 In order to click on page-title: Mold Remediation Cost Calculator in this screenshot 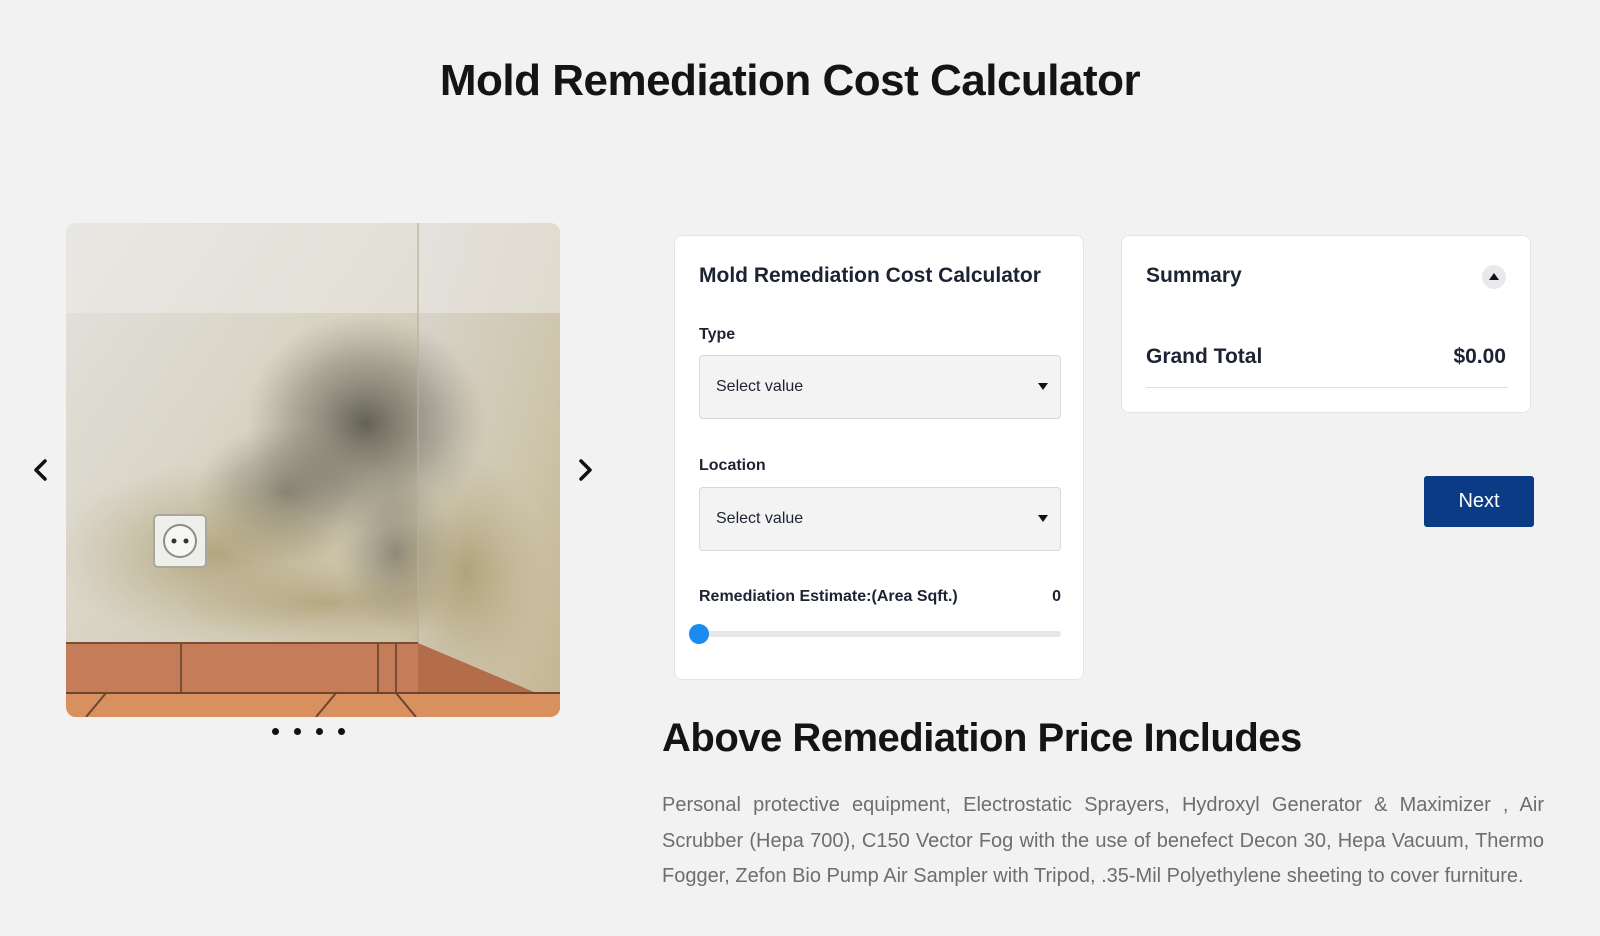, I will do `click(790, 80)`.